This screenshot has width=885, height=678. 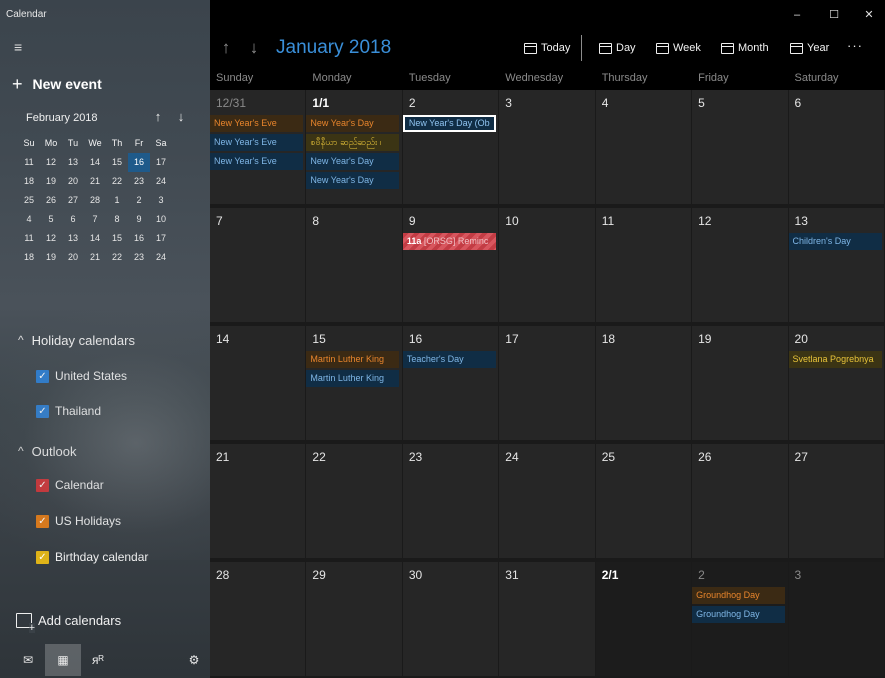 I want to click on day-view-button: Day, so click(x=617, y=48).